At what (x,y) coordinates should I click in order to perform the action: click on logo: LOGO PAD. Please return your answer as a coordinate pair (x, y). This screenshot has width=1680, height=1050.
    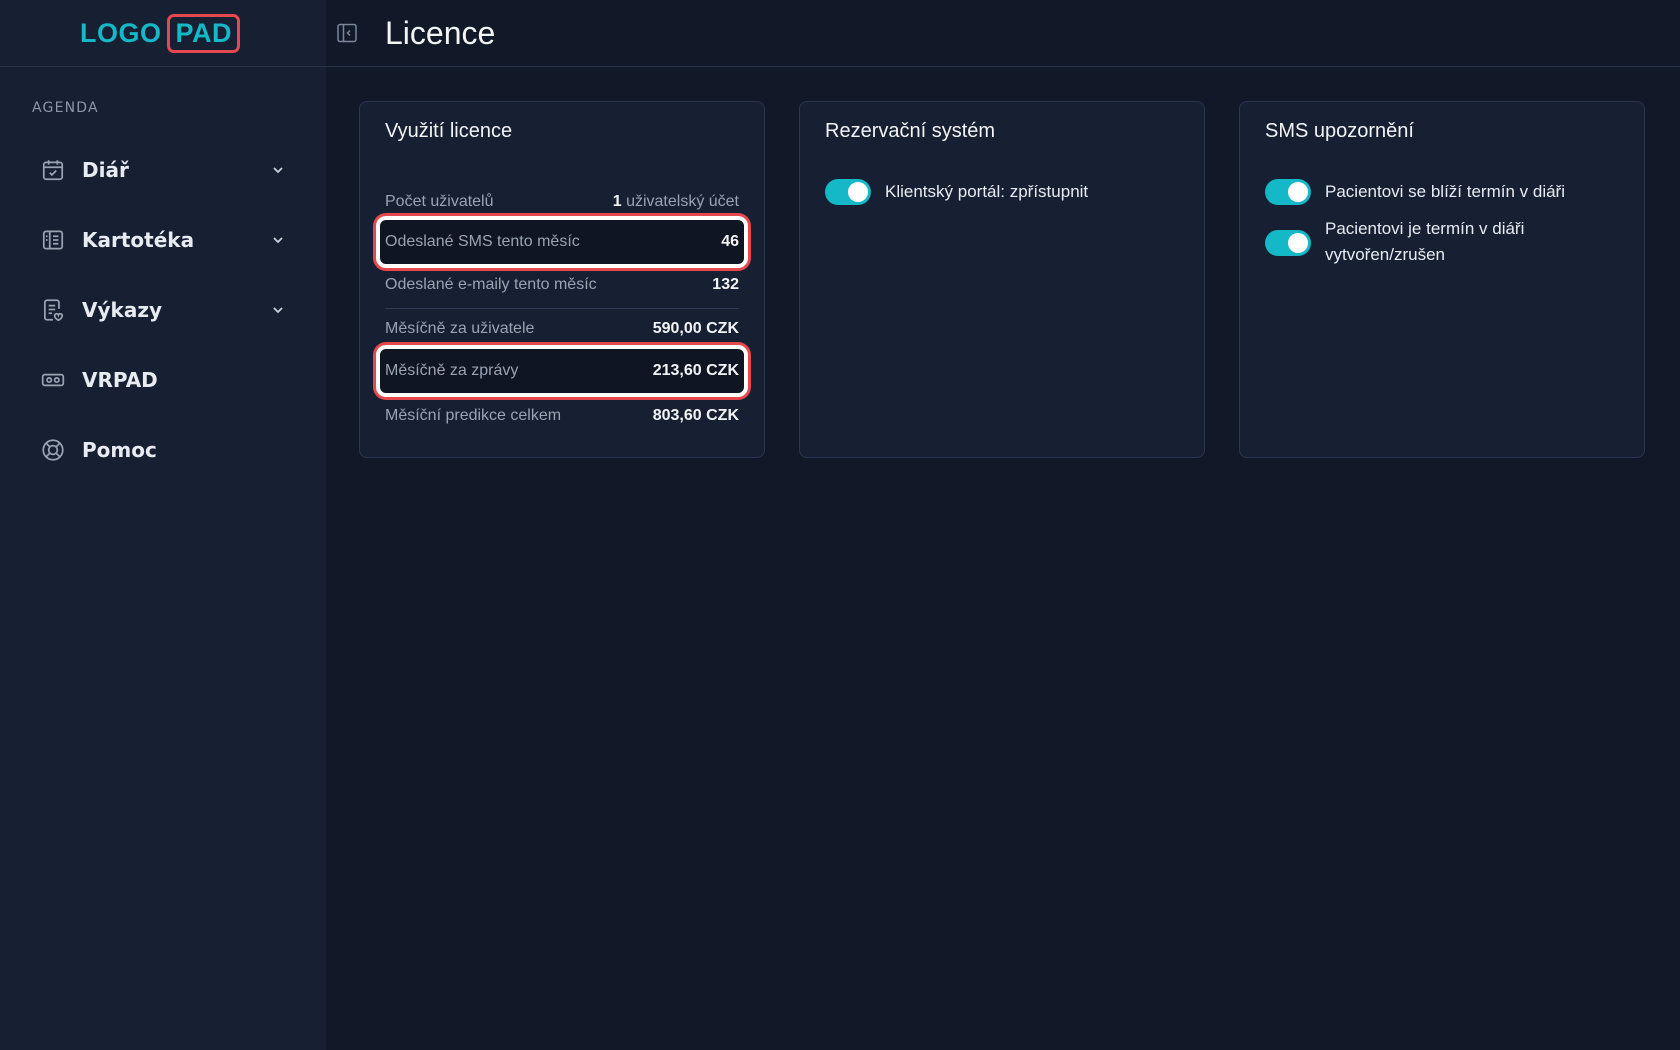
    Looking at the image, I should click on (159, 33).